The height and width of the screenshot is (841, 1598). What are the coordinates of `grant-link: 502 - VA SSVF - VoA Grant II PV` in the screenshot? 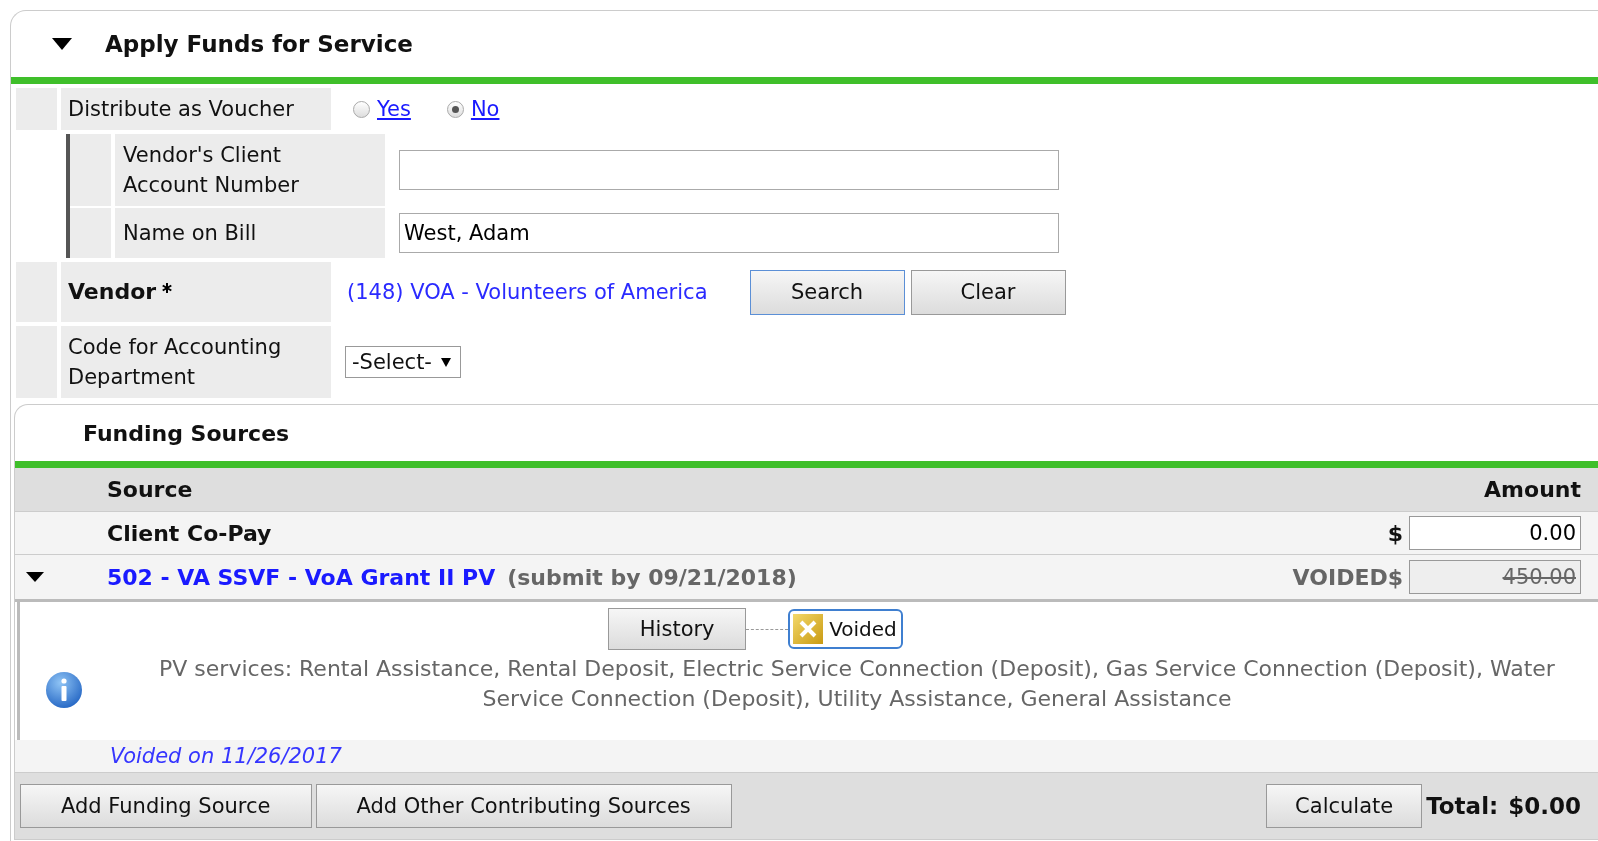 It's located at (301, 577).